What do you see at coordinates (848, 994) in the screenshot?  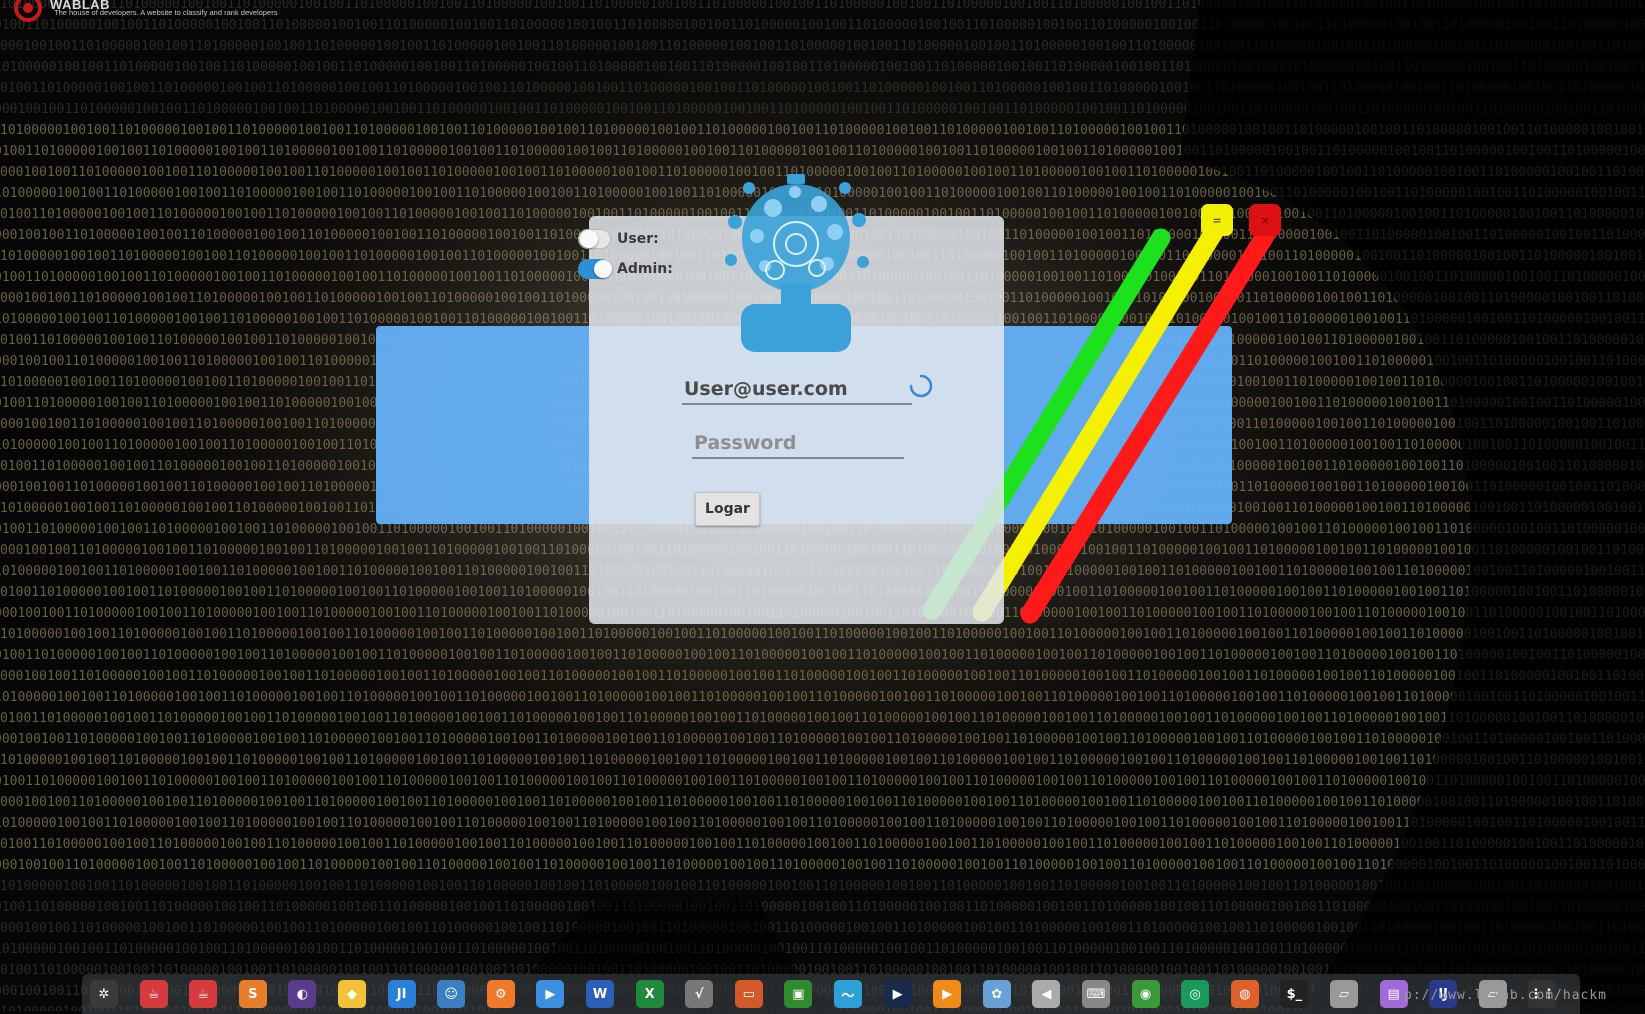 I see `monitor-icon: 〜` at bounding box center [848, 994].